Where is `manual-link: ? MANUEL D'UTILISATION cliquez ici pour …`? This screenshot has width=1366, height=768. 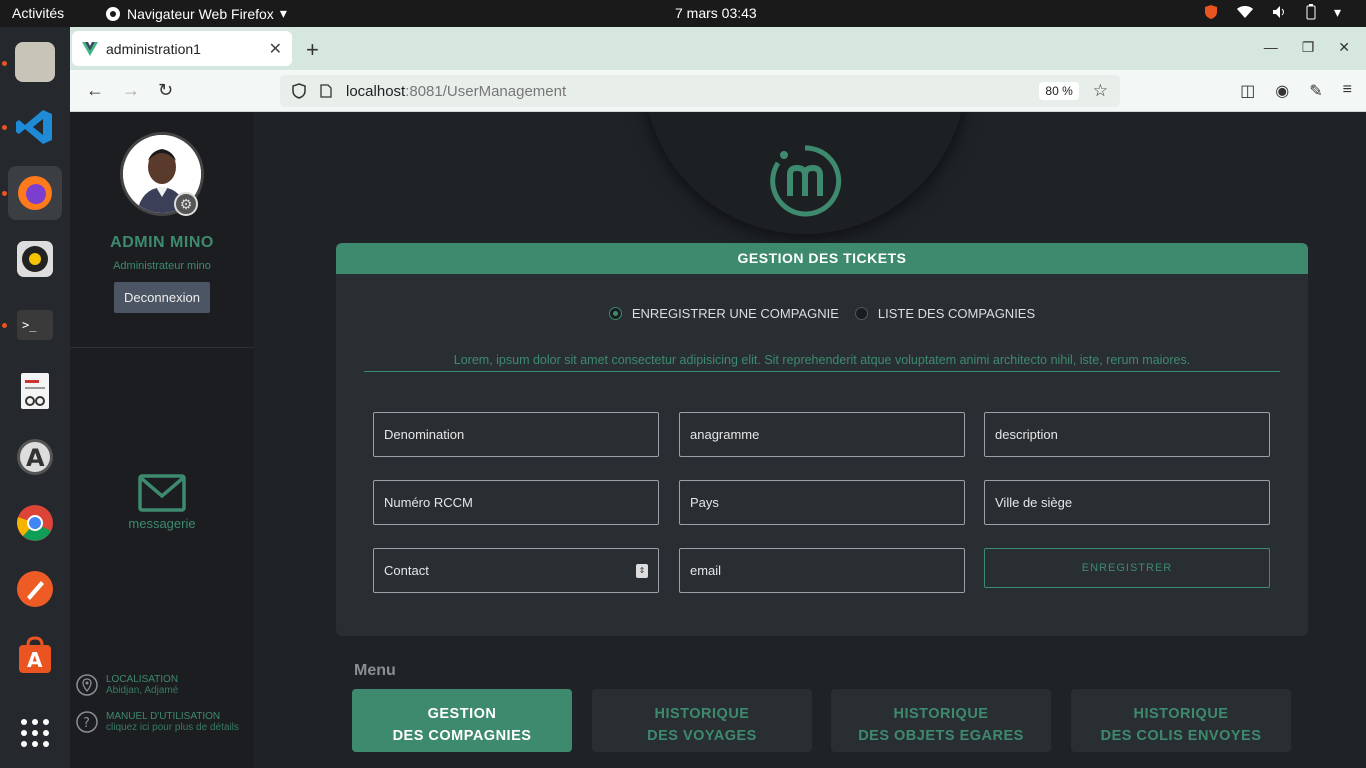 manual-link: ? MANUEL D'UTILISATION cliquez ici pour … is located at coordinates (157, 723).